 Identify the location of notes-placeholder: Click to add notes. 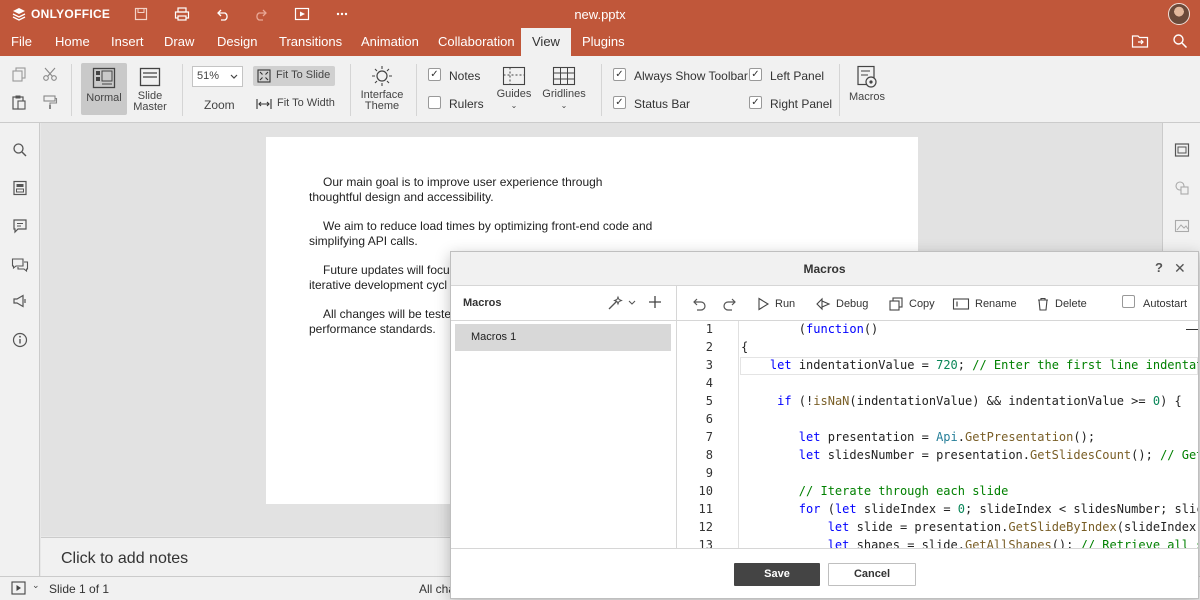
(125, 558).